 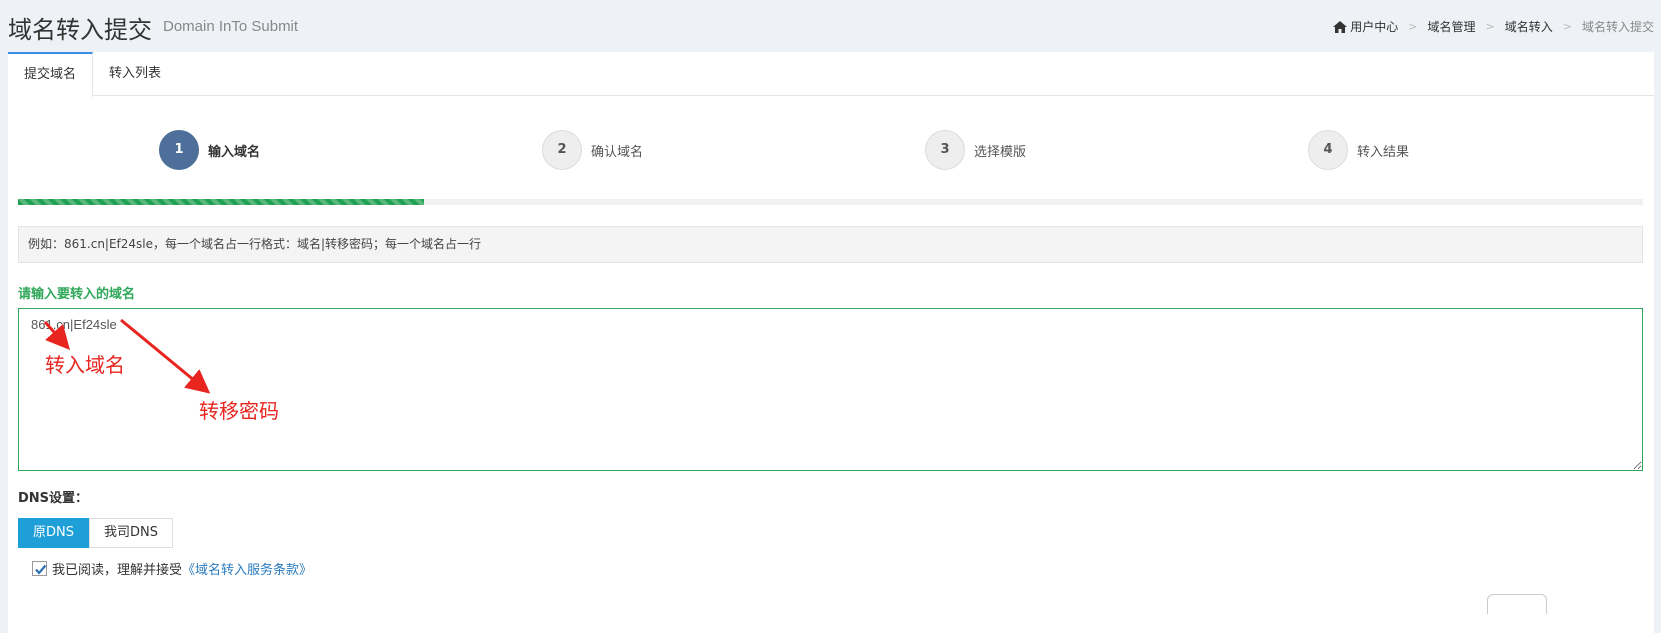 What do you see at coordinates (231, 26) in the screenshot?
I see `page-subtitle: Domain InTo Submit` at bounding box center [231, 26].